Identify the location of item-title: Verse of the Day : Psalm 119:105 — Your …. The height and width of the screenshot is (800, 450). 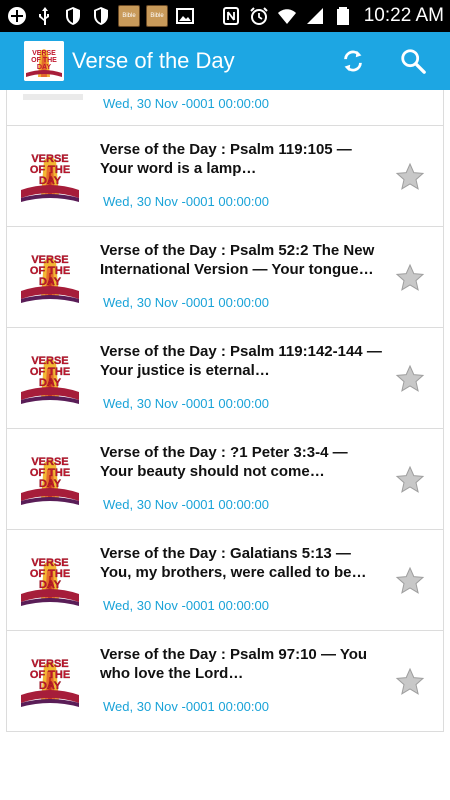
(226, 159).